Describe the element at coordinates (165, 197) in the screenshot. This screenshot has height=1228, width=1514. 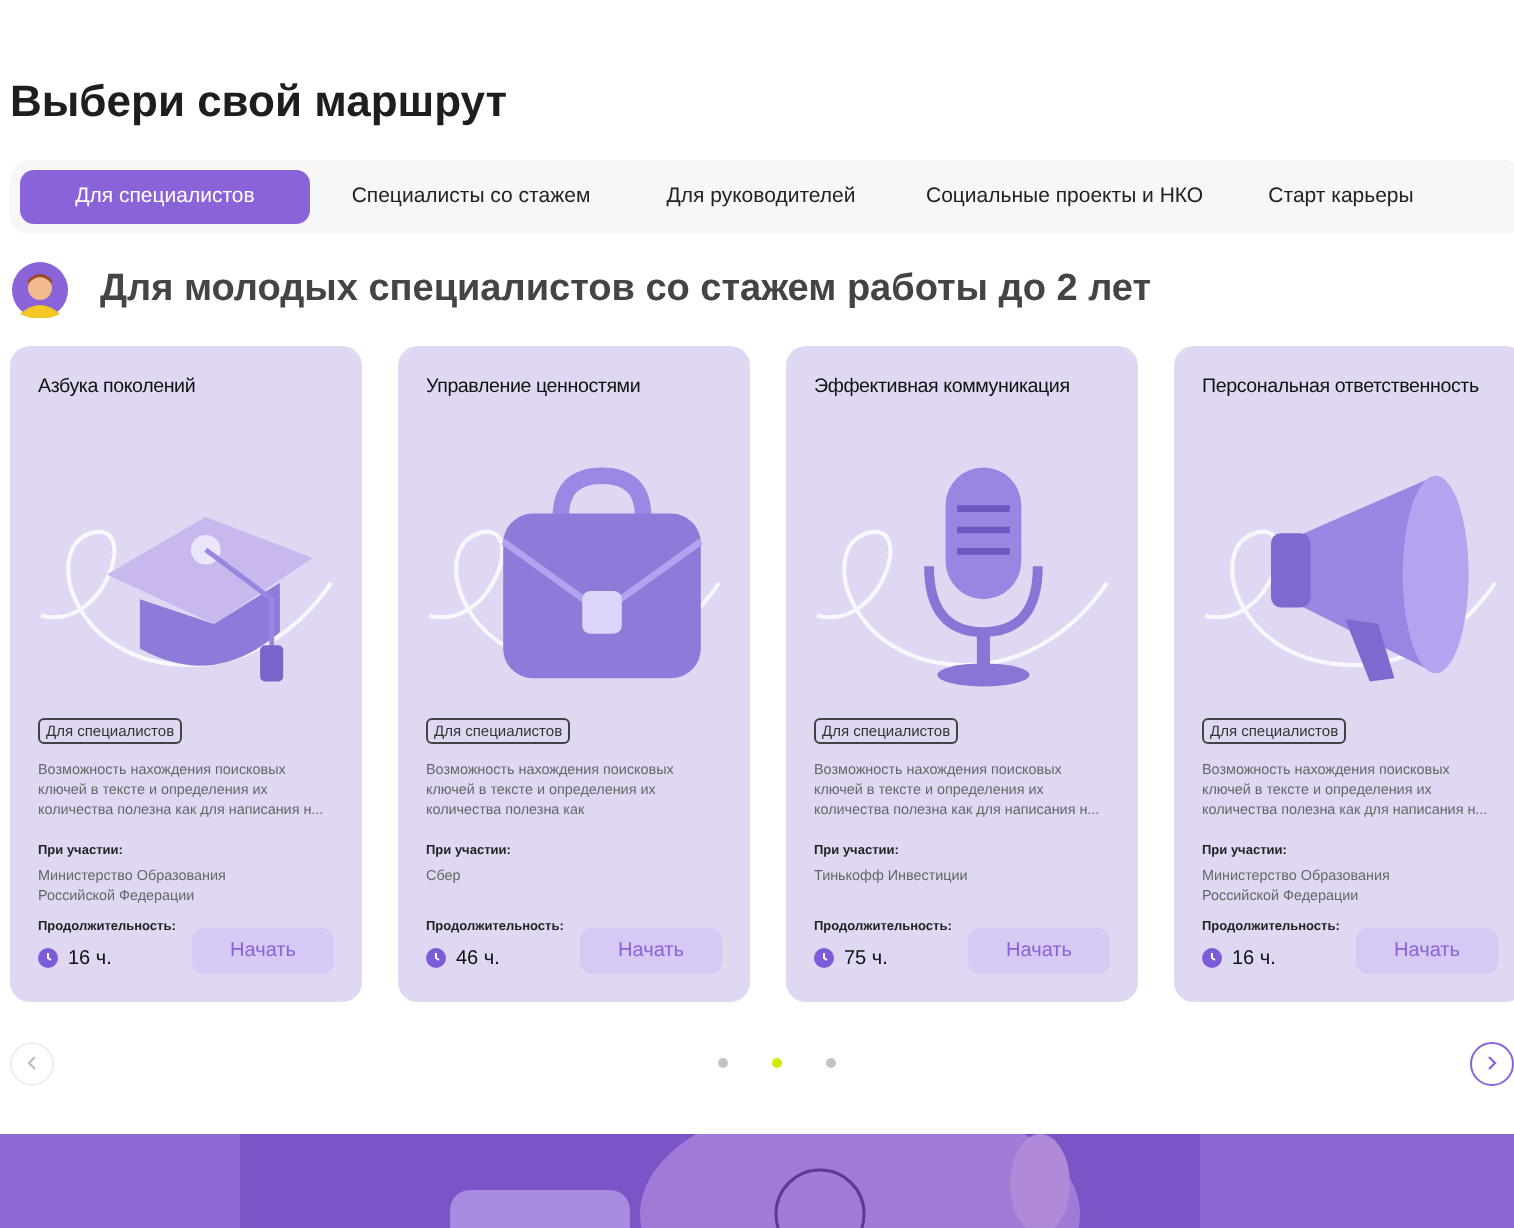
I see `tab: Для специалистов` at that location.